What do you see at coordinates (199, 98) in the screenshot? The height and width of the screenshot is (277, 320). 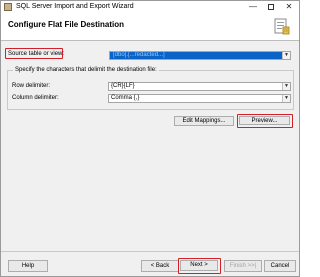 I see `column-delimiter-dropdown: Comma {,} ▼` at bounding box center [199, 98].